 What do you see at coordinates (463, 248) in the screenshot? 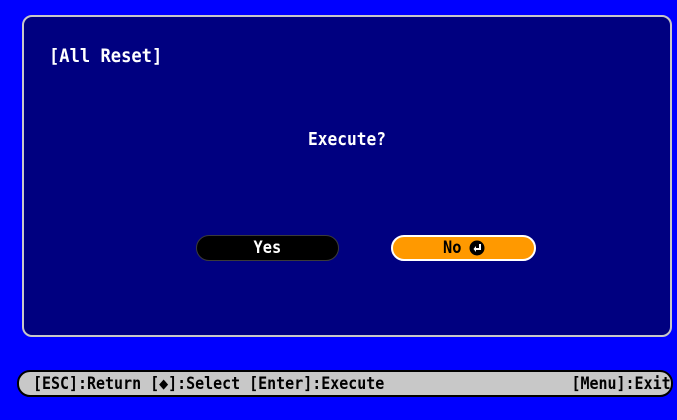
I see `no-button: No` at bounding box center [463, 248].